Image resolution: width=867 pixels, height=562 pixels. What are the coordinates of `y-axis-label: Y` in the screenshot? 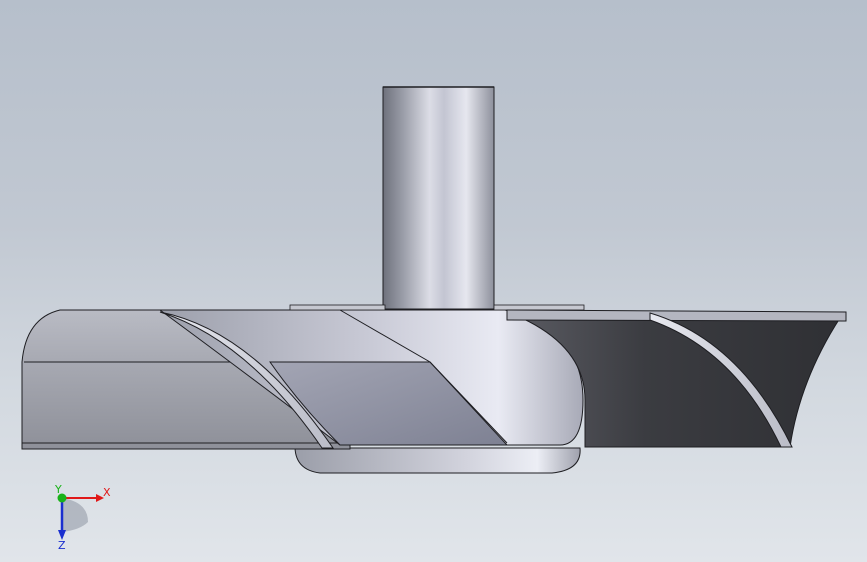 It's located at (58, 489).